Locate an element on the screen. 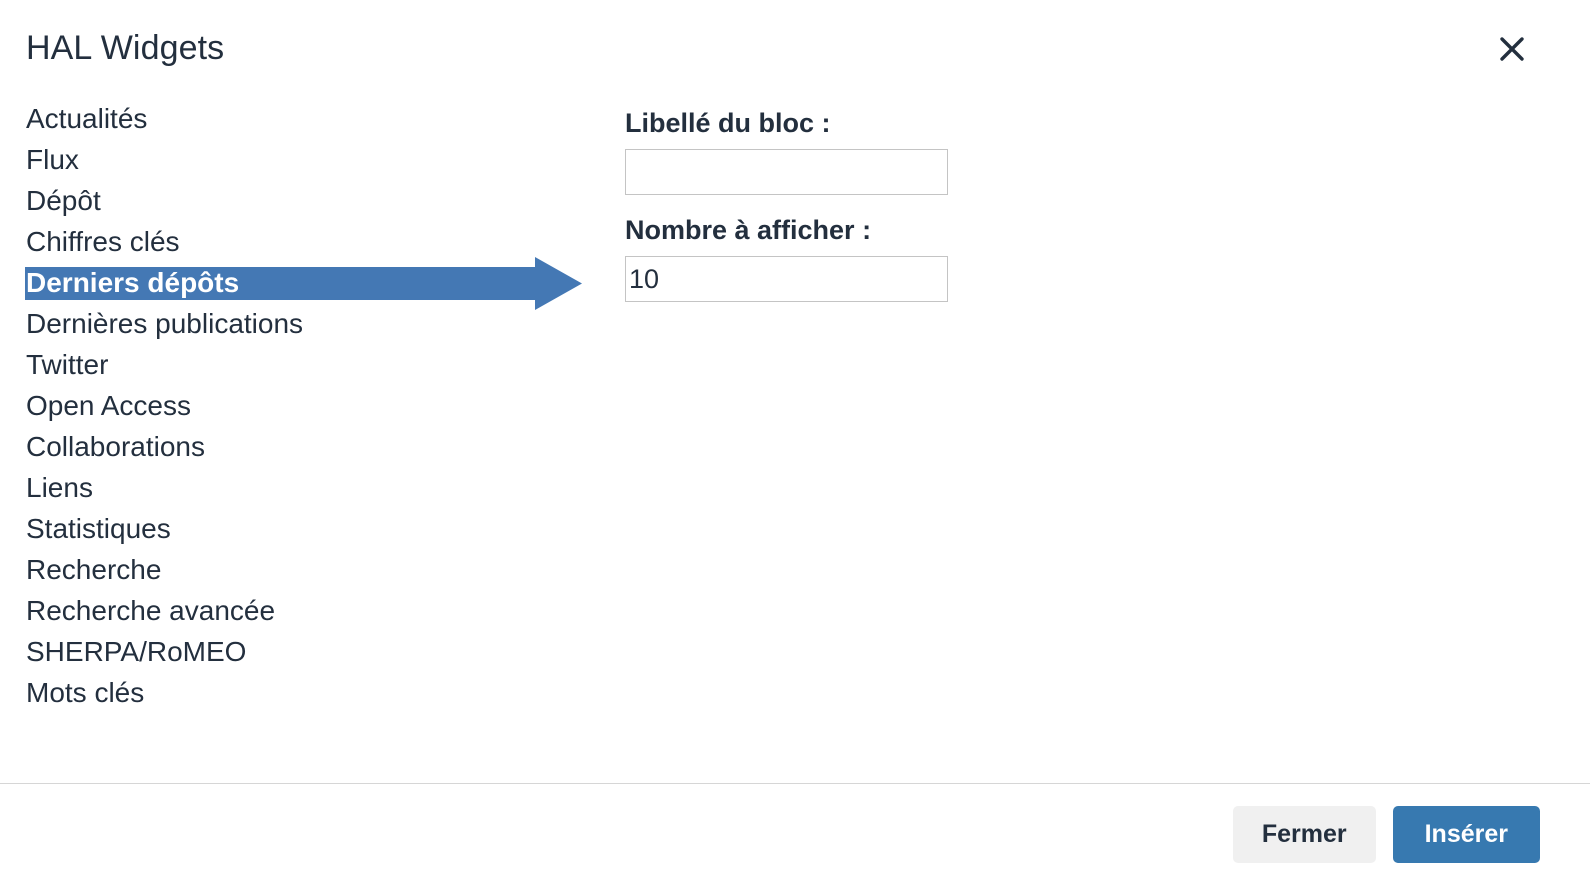 This screenshot has width=1590, height=884. block-label-label: Libellé du bloc : is located at coordinates (728, 123).